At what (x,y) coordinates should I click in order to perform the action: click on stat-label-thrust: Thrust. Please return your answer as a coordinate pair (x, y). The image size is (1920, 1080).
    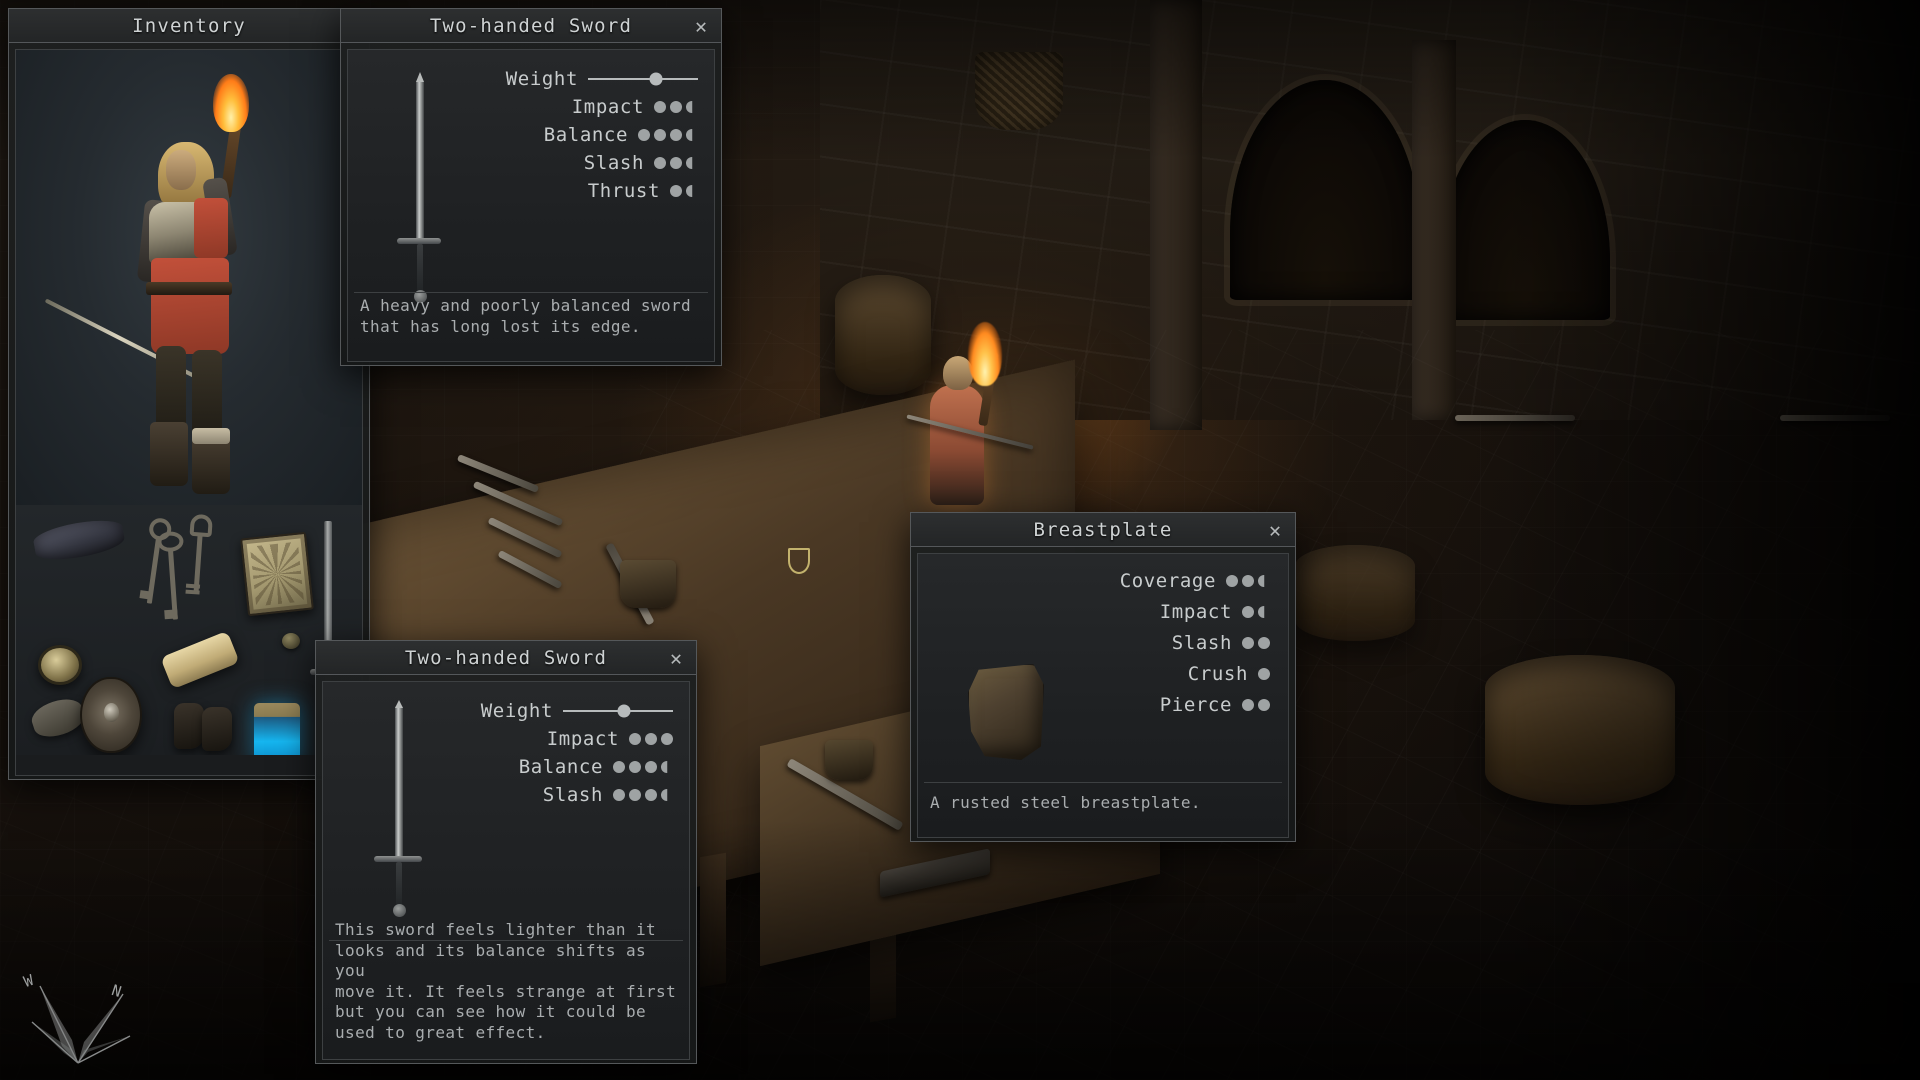
    Looking at the image, I should click on (623, 191).